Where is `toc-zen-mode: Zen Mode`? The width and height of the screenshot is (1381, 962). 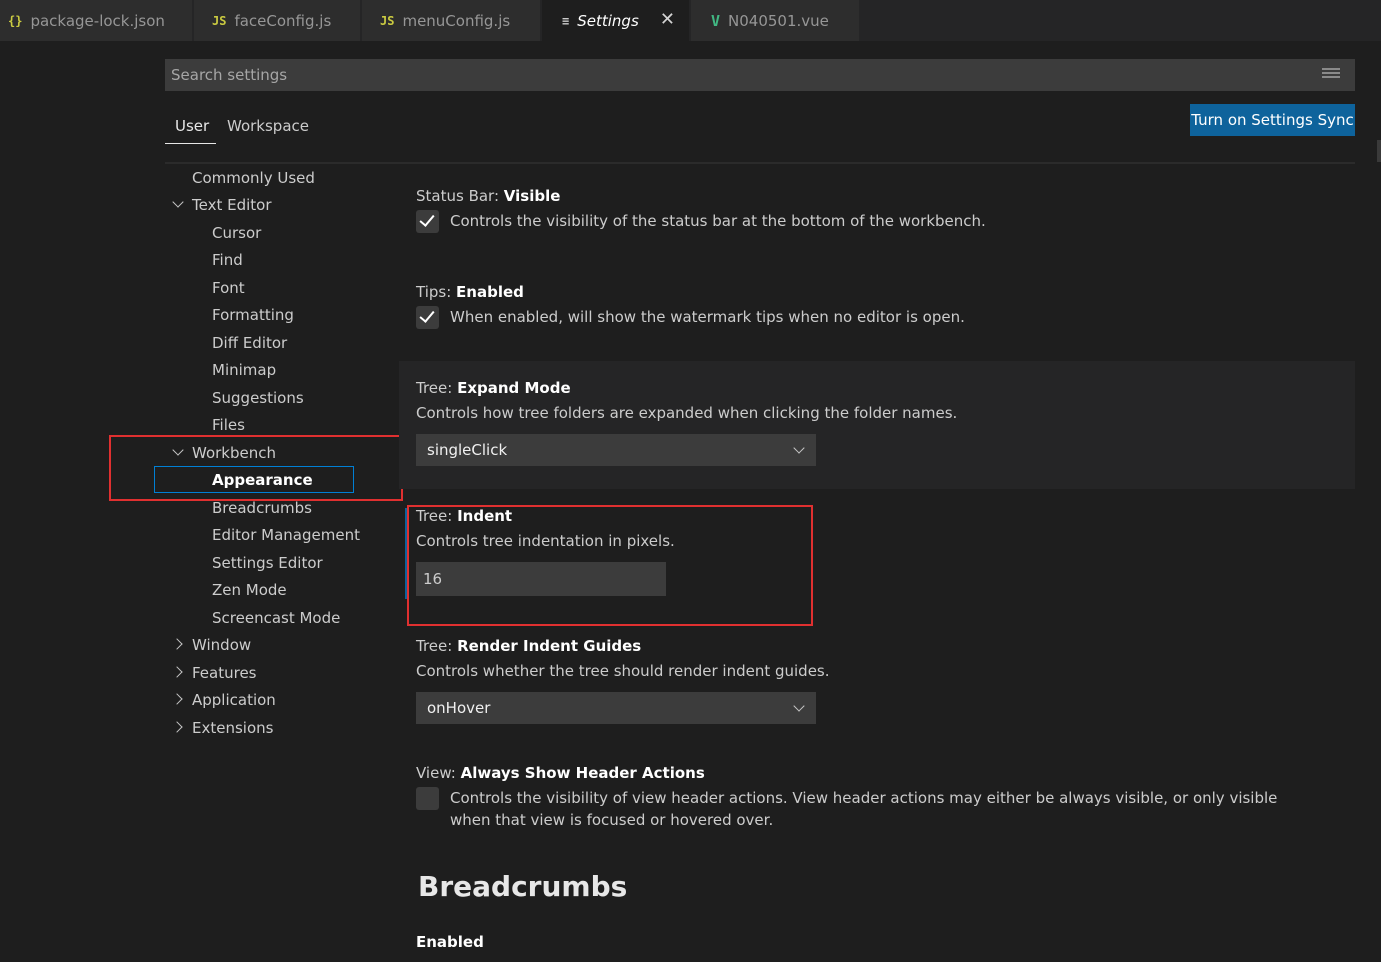
toc-zen-mode: Zen Mode is located at coordinates (249, 590).